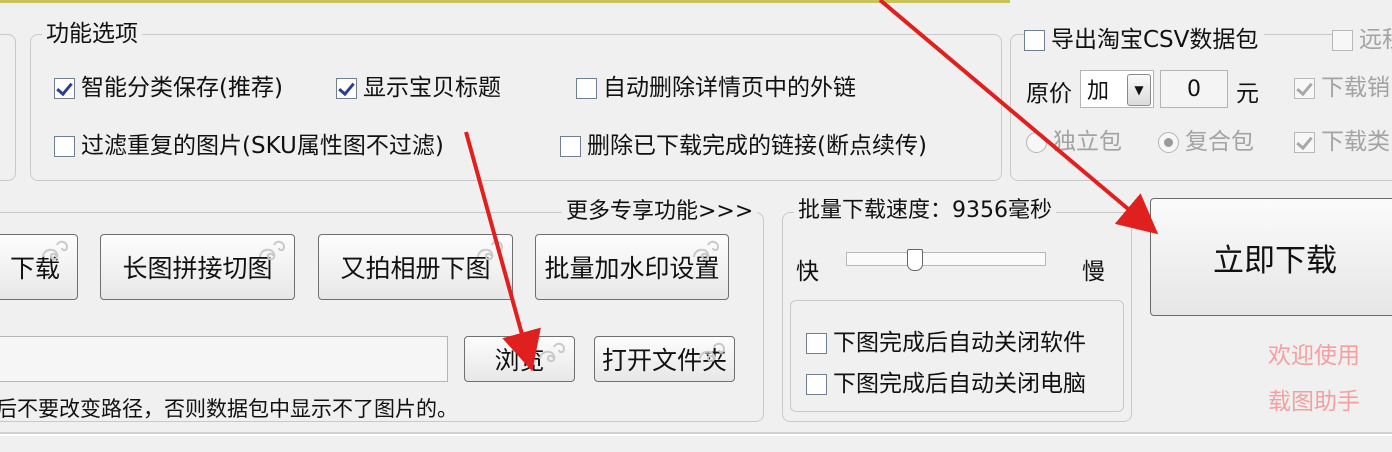  Describe the element at coordinates (1314, 356) in the screenshot. I see `watermark-text-line1: 欢迎使用` at that location.